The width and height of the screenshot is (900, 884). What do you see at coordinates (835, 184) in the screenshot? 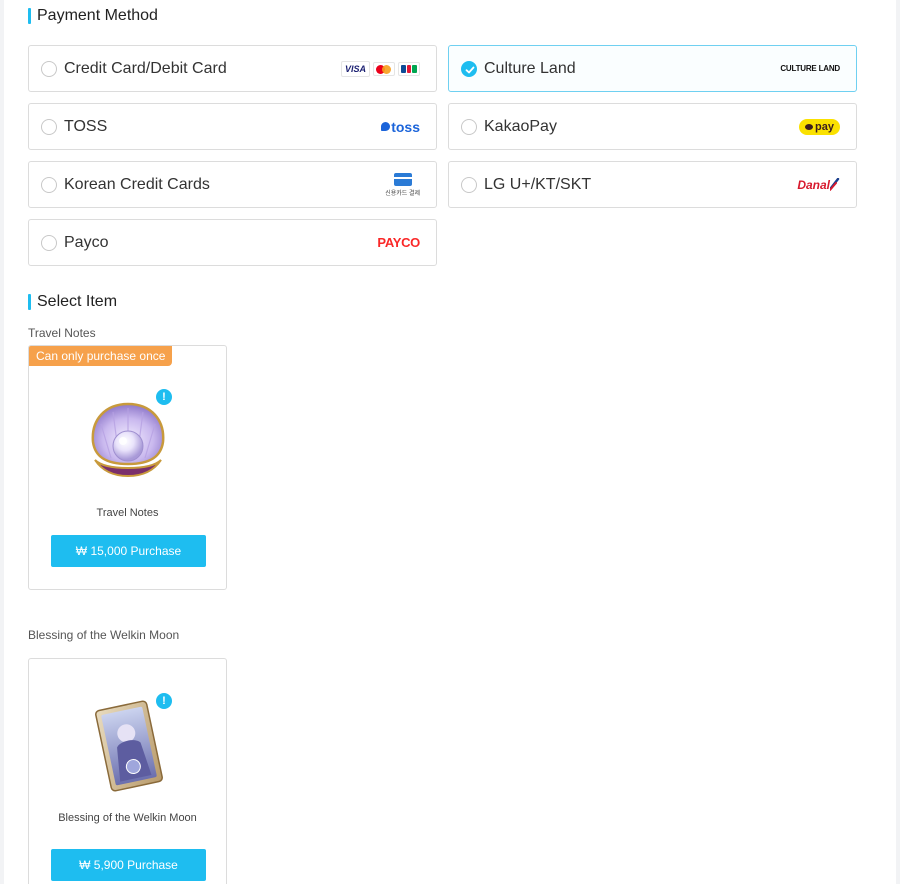
I see `danal-swoosh-icon` at bounding box center [835, 184].